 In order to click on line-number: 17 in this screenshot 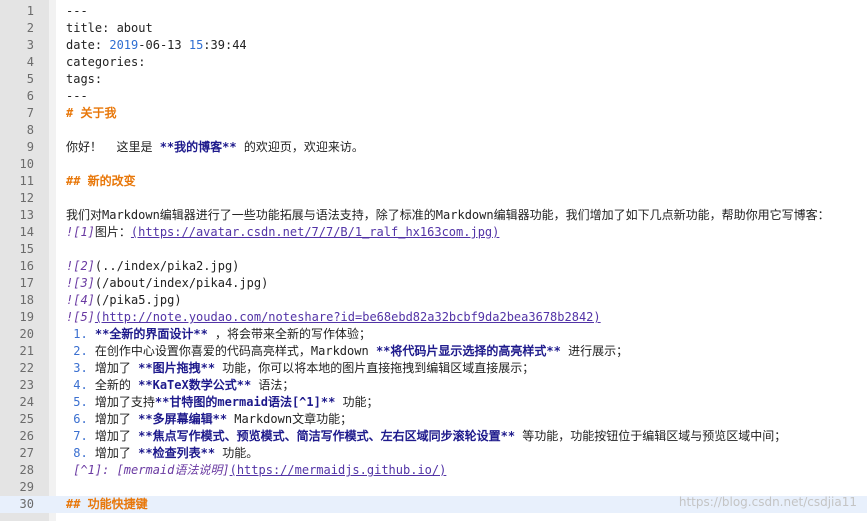, I will do `click(26, 283)`.